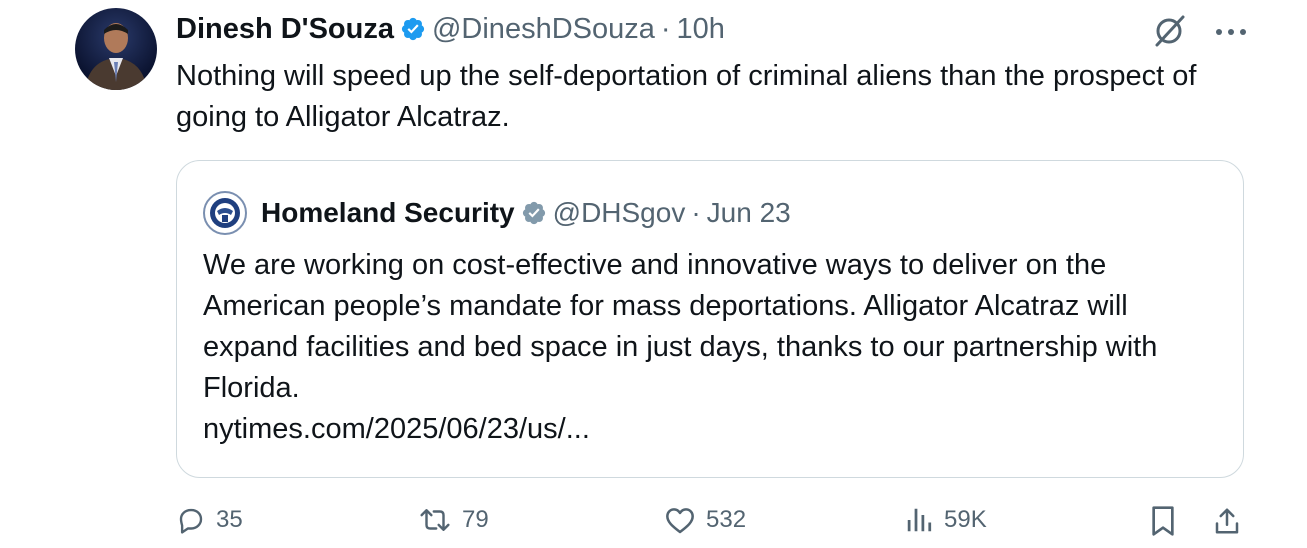 The height and width of the screenshot is (548, 1307). I want to click on repost-count: 79, so click(475, 519).